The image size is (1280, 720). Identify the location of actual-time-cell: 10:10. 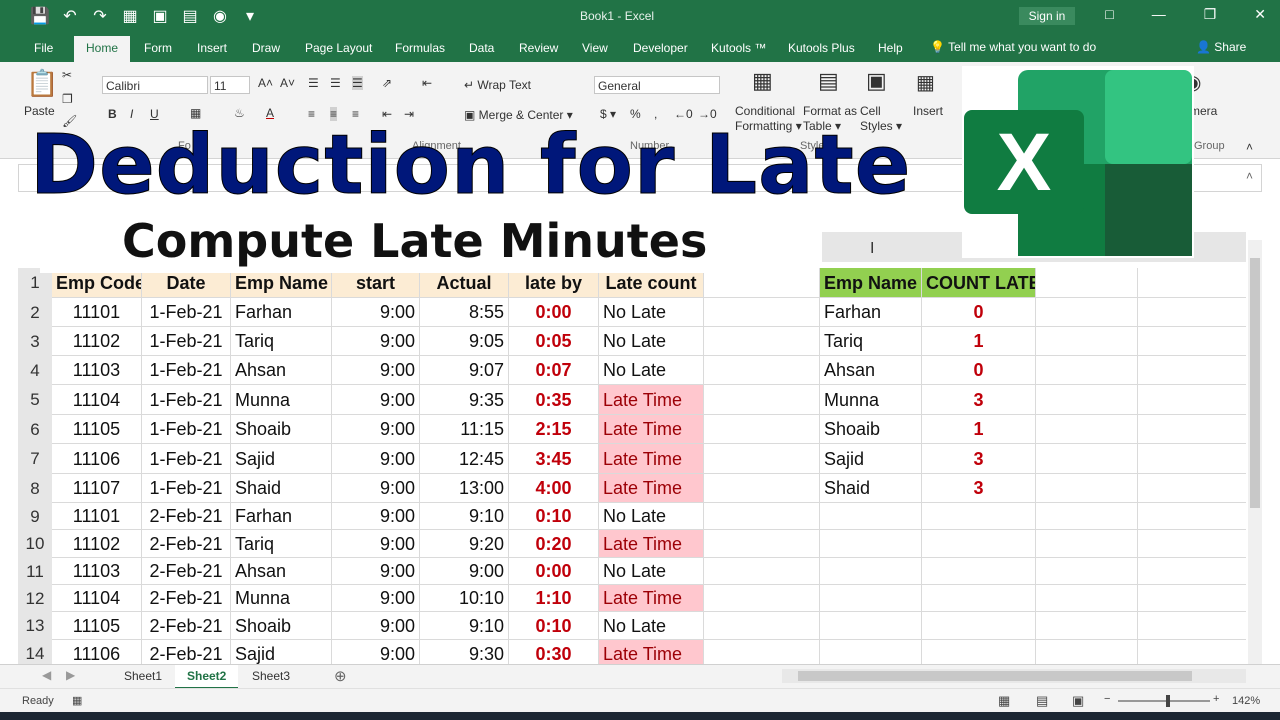
(464, 598).